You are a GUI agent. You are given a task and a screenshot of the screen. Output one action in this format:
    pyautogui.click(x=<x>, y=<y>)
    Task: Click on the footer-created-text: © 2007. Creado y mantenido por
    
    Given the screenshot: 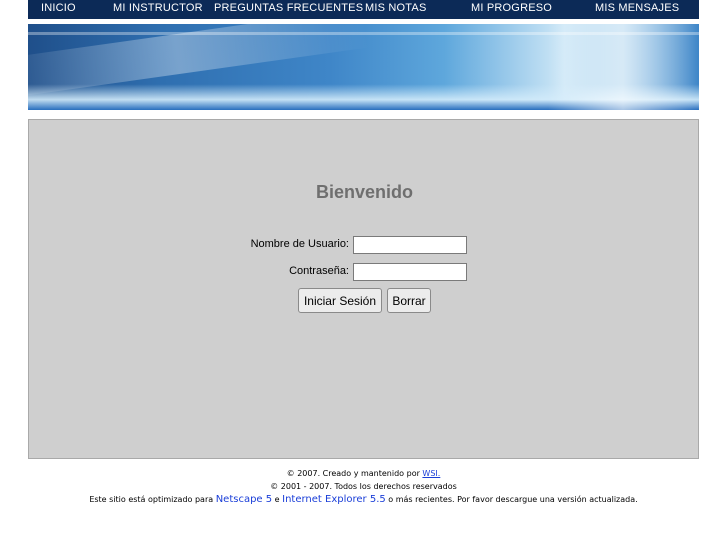 What is the action you would take?
    pyautogui.click(x=354, y=473)
    